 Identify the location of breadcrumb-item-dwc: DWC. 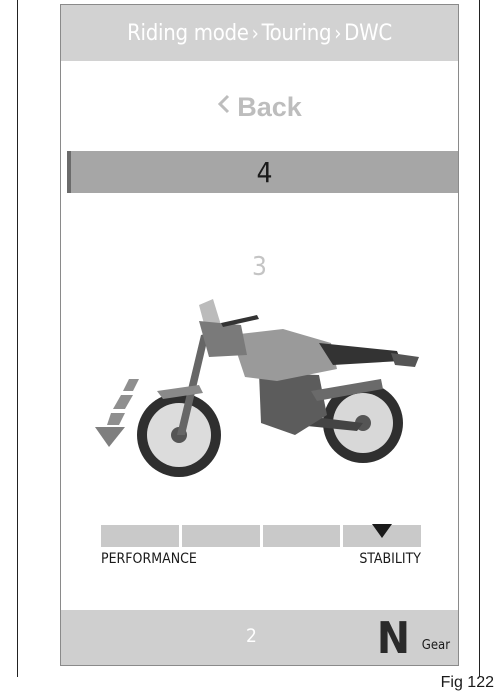
(368, 33).